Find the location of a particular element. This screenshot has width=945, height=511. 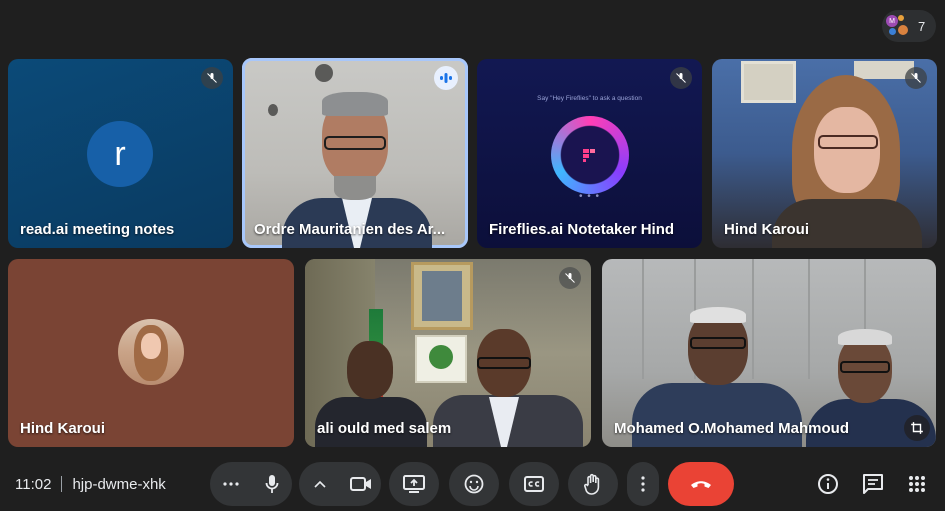

captions-button is located at coordinates (534, 484).